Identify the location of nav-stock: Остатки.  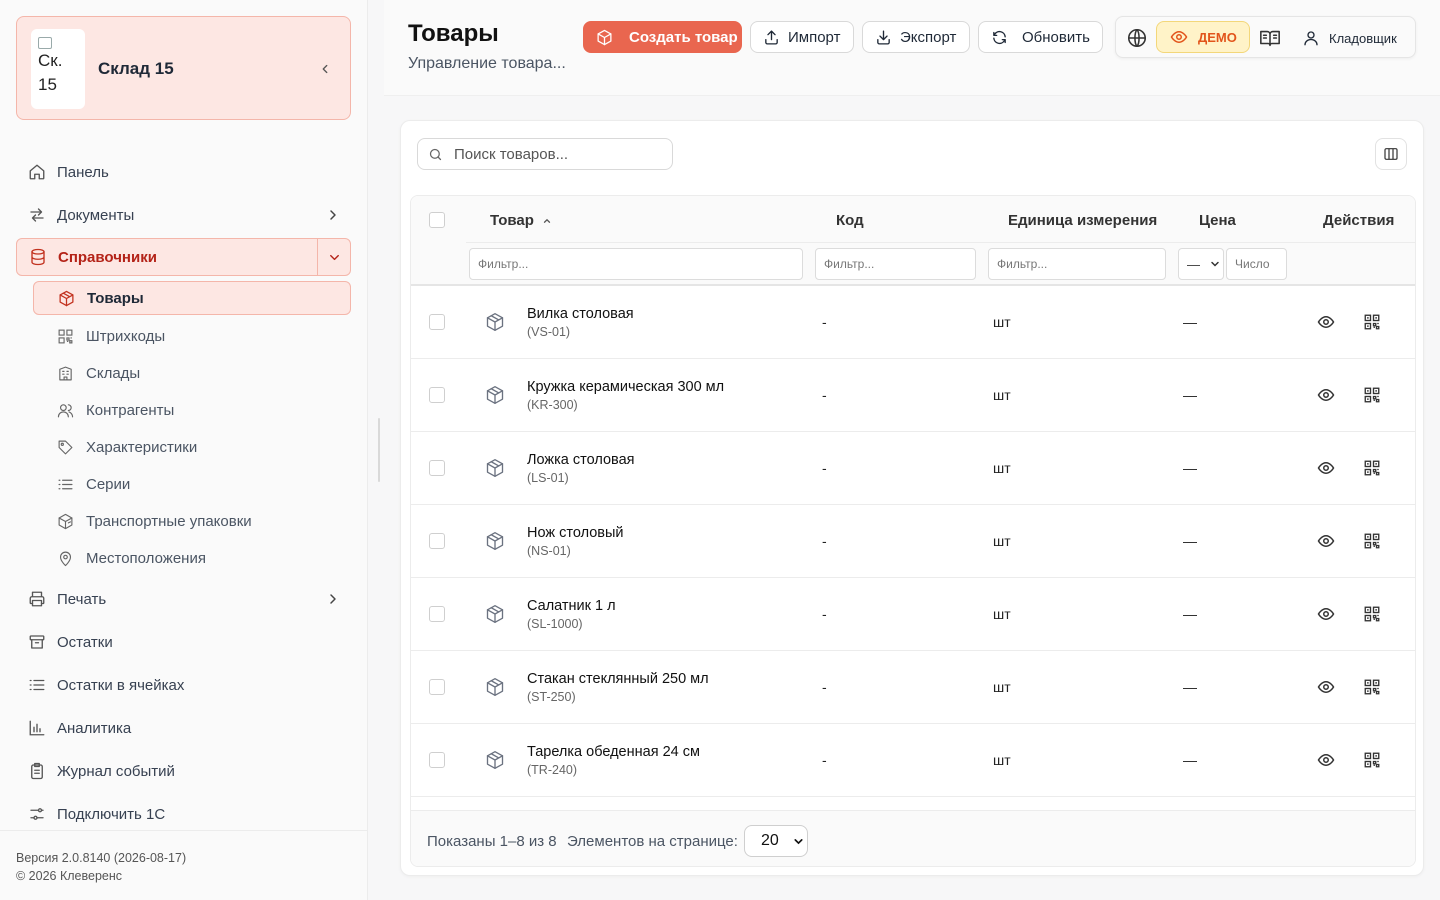
(183, 642).